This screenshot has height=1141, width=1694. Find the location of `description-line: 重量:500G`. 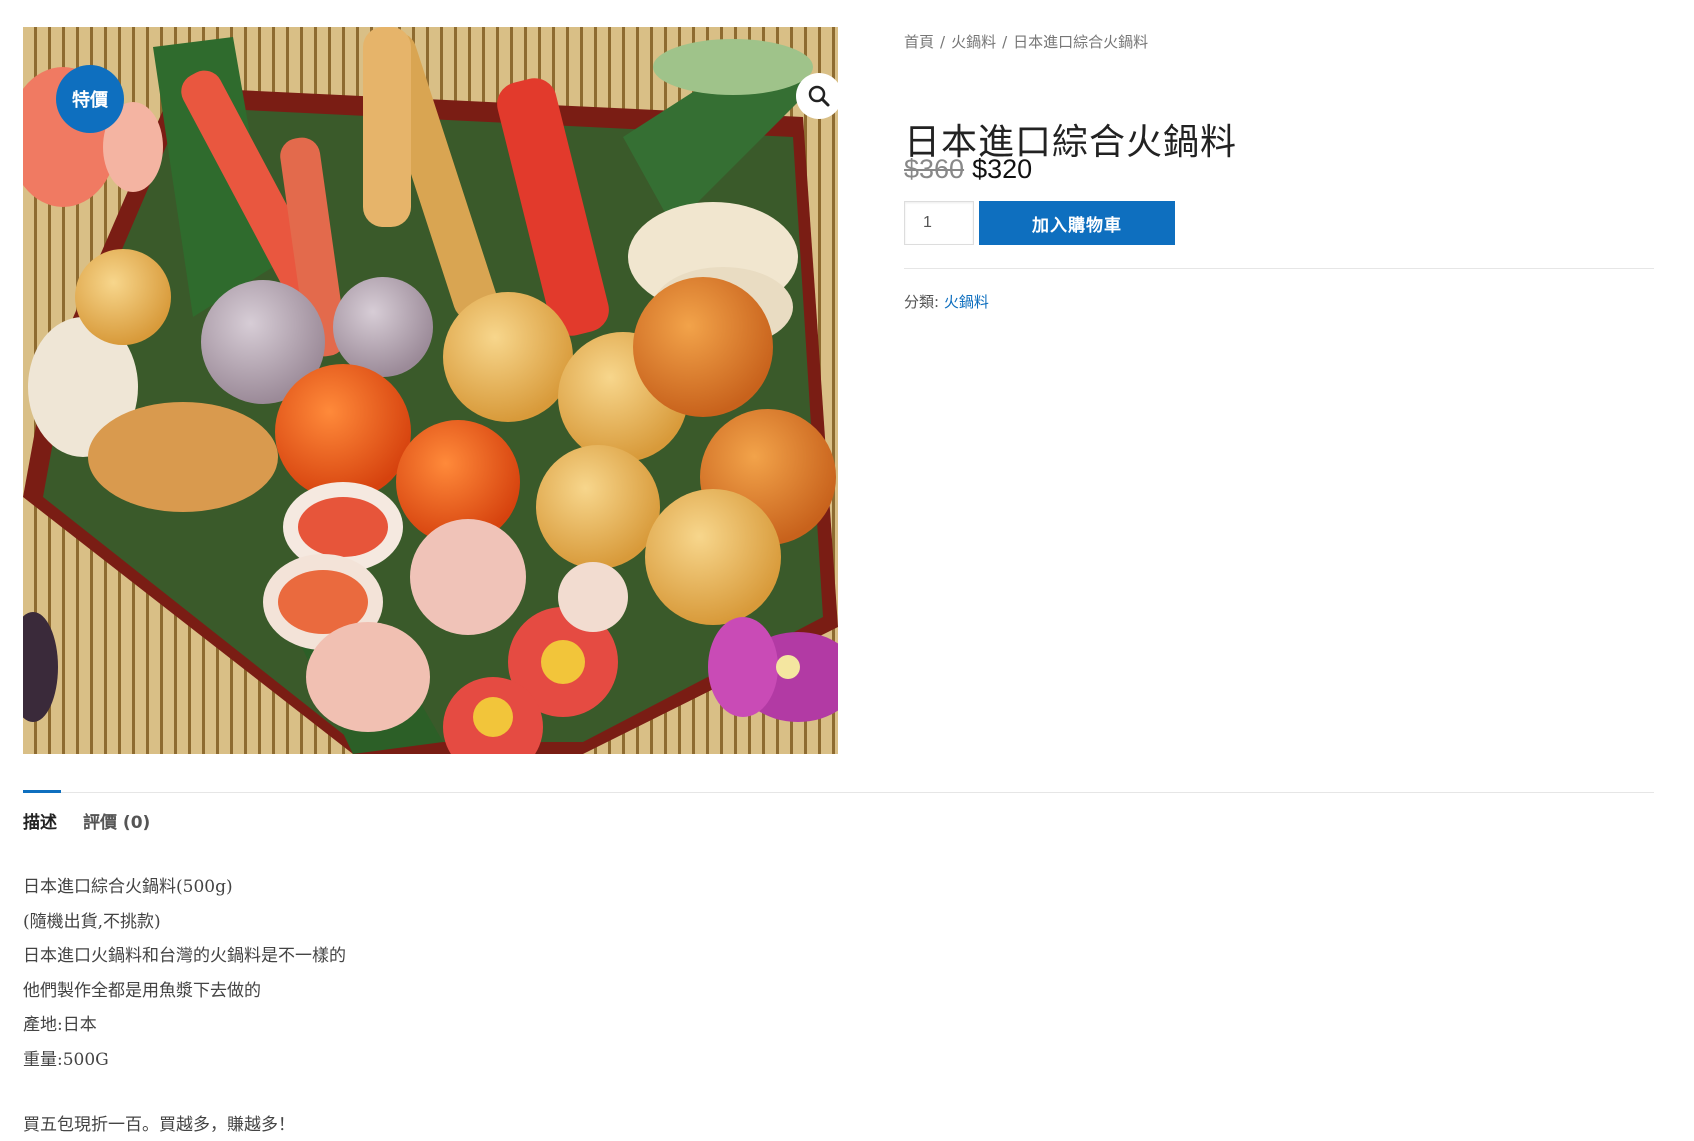

description-line: 重量:500G is located at coordinates (66, 1059).